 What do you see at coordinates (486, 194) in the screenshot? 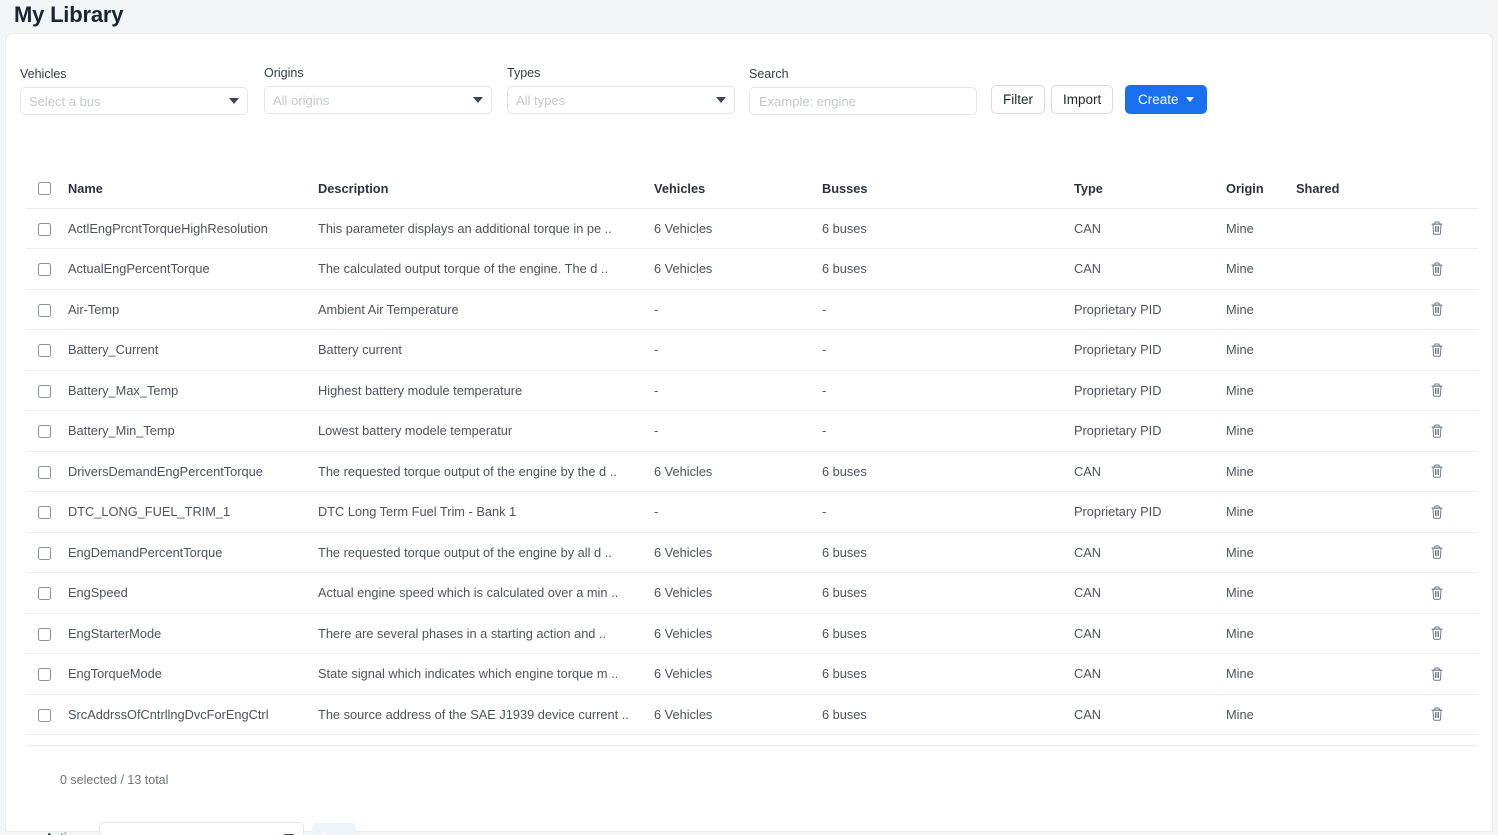
I see `column-header-description: Description` at bounding box center [486, 194].